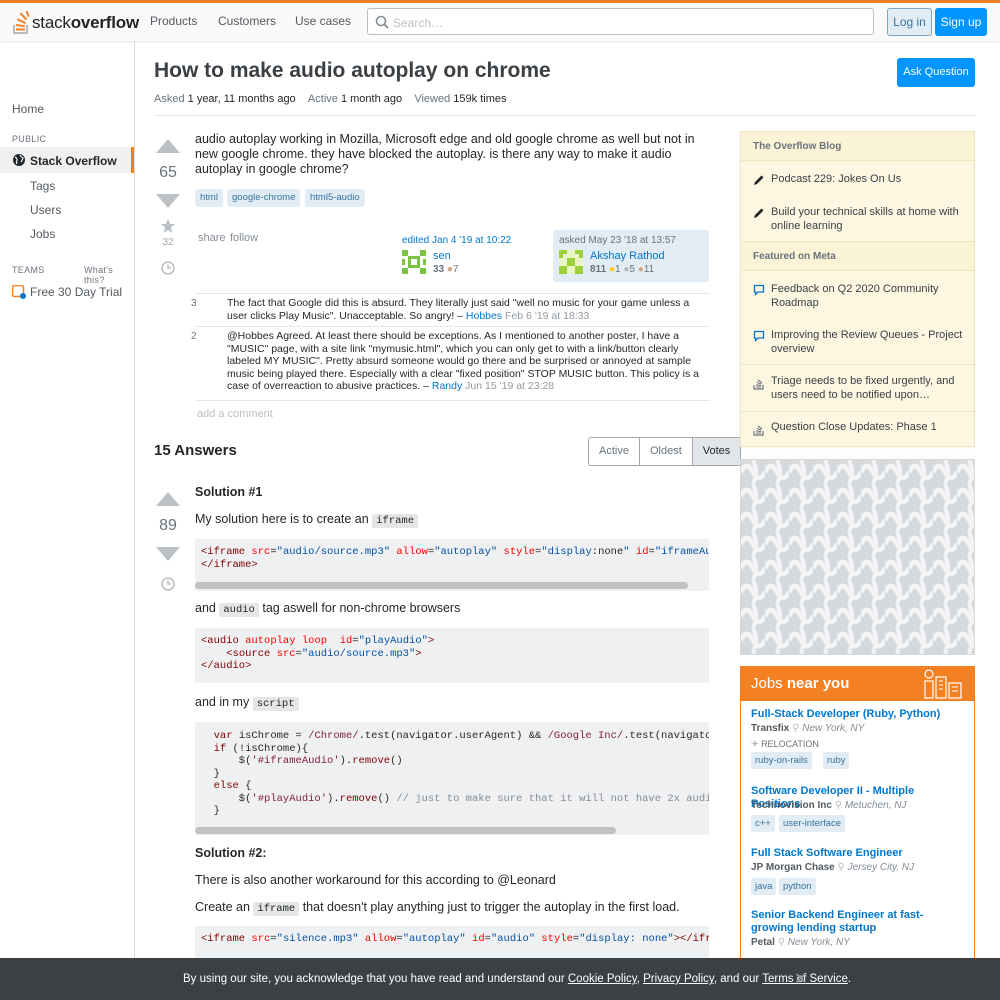  Describe the element at coordinates (785, 744) in the screenshot. I see `relocation-badge: ✈ RELOCATION` at that location.